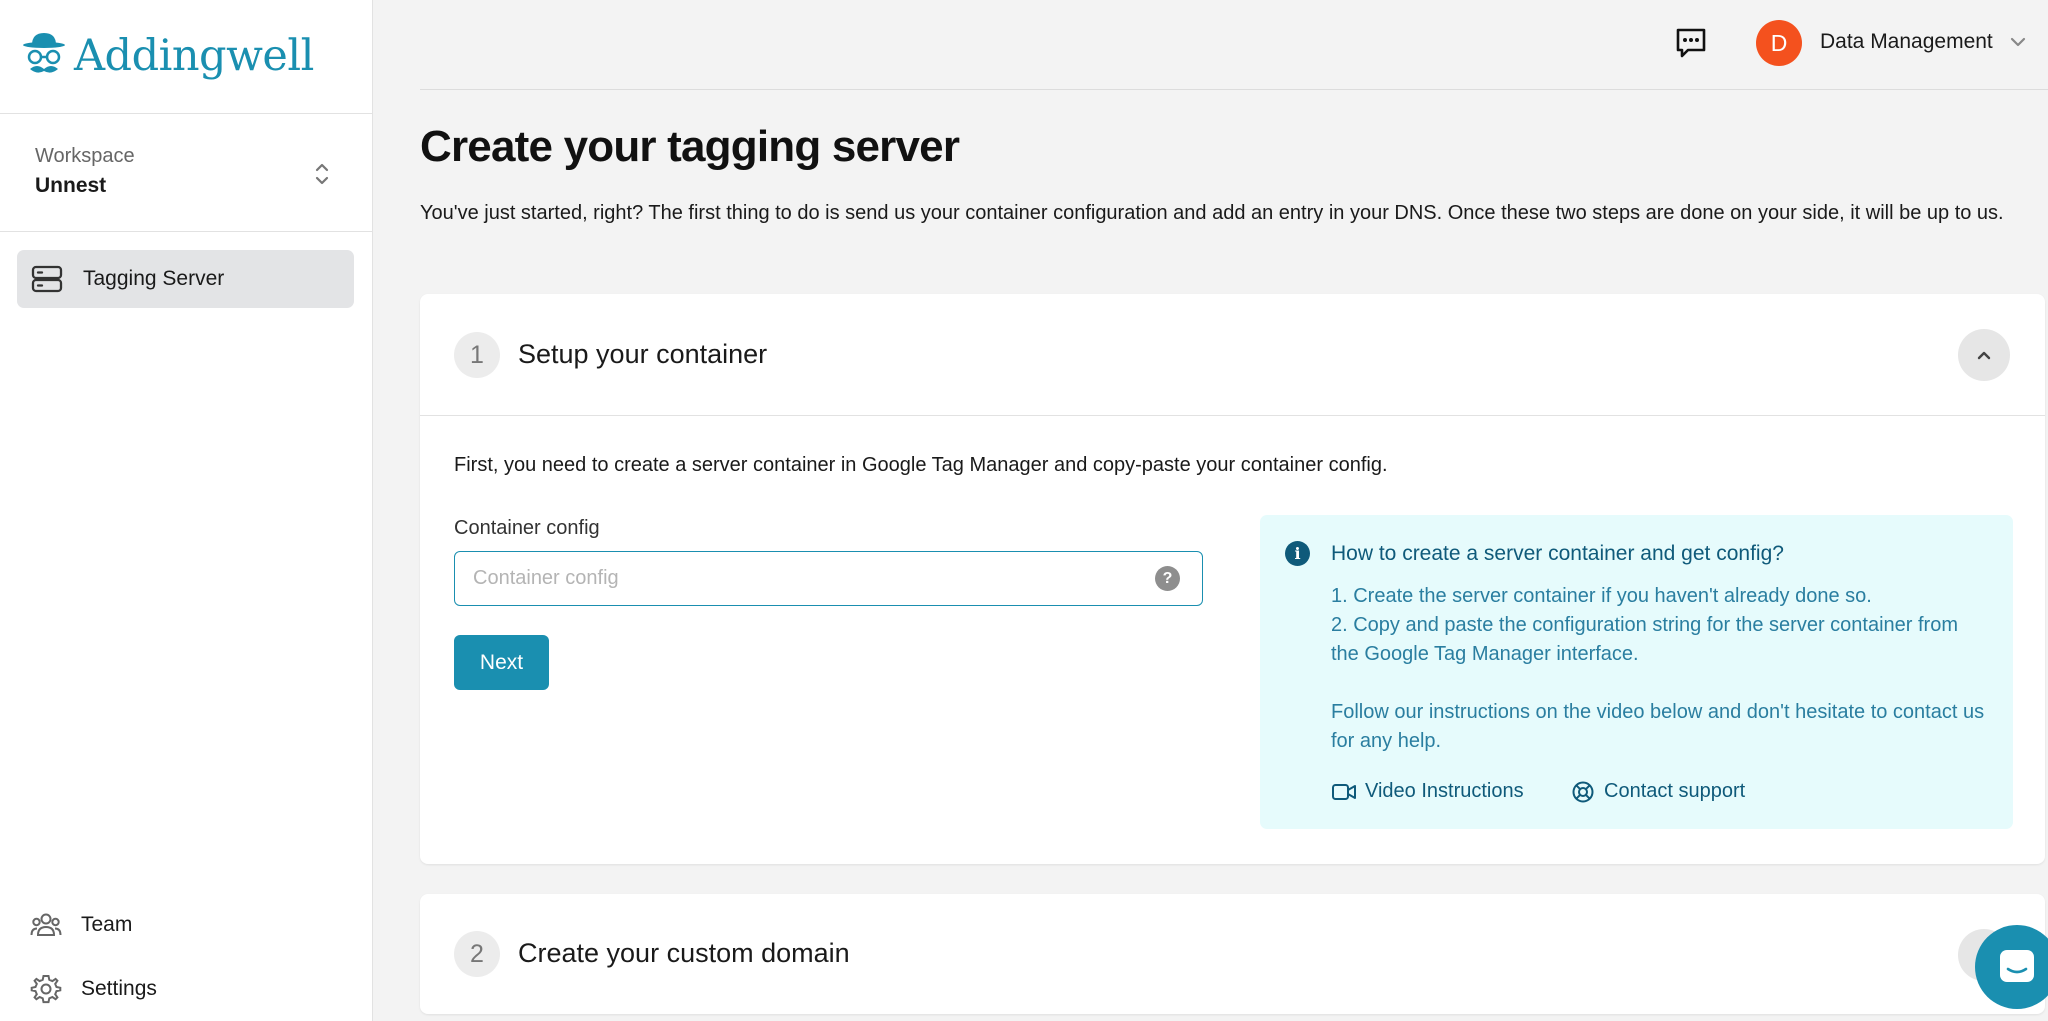 The image size is (2048, 1021). I want to click on addingwell-logo: Addingwell, so click(168, 56).